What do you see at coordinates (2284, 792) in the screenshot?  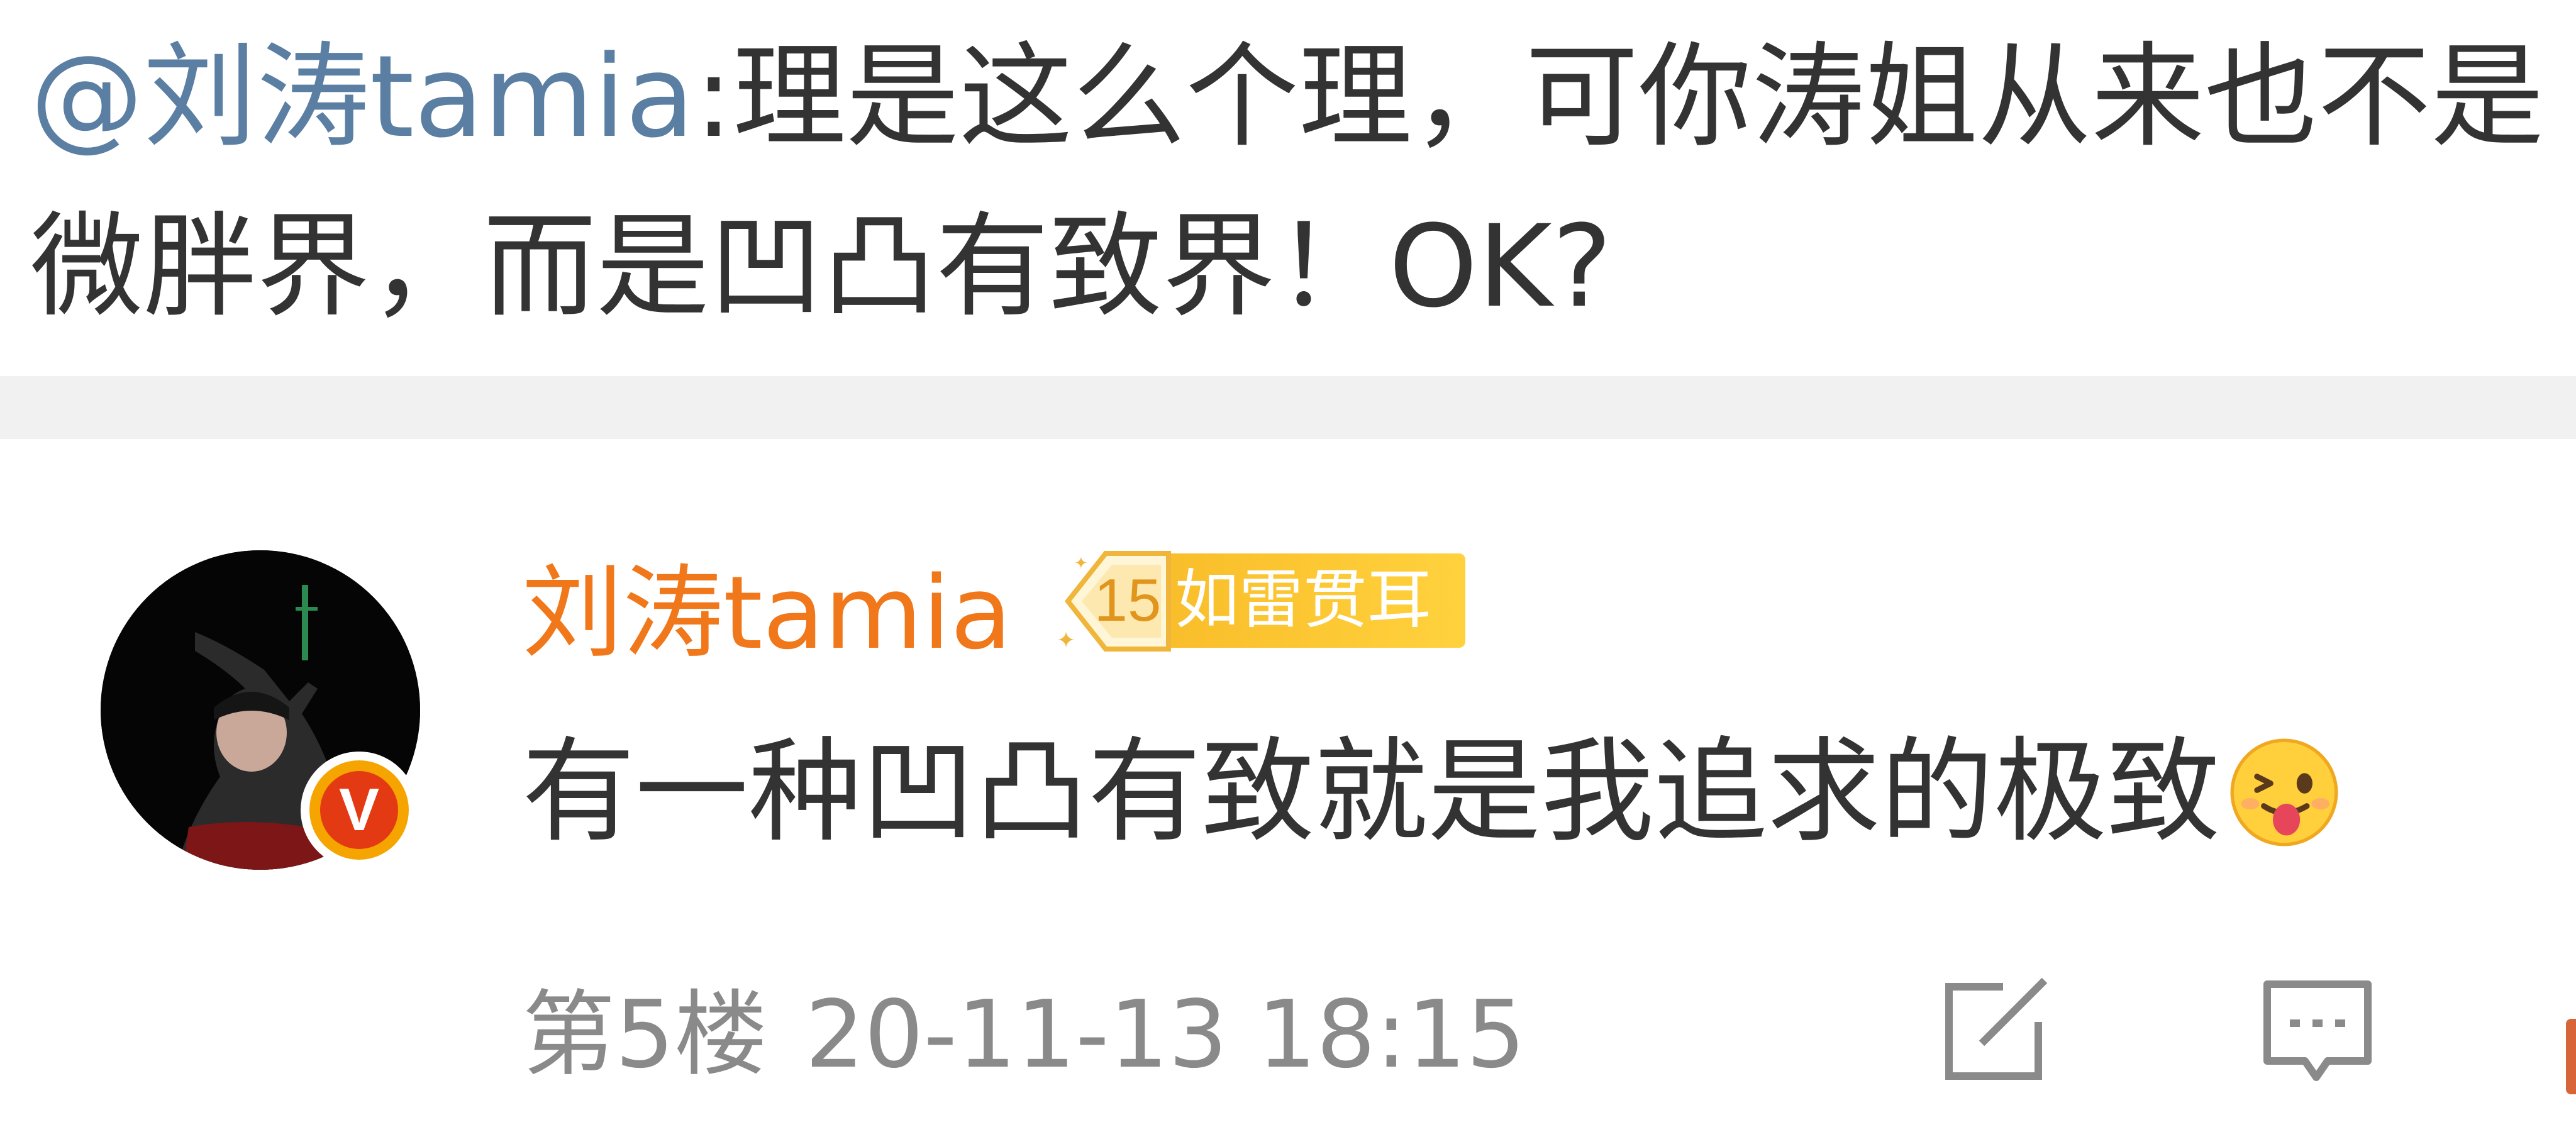 I see `tongue-wink-emoji` at bounding box center [2284, 792].